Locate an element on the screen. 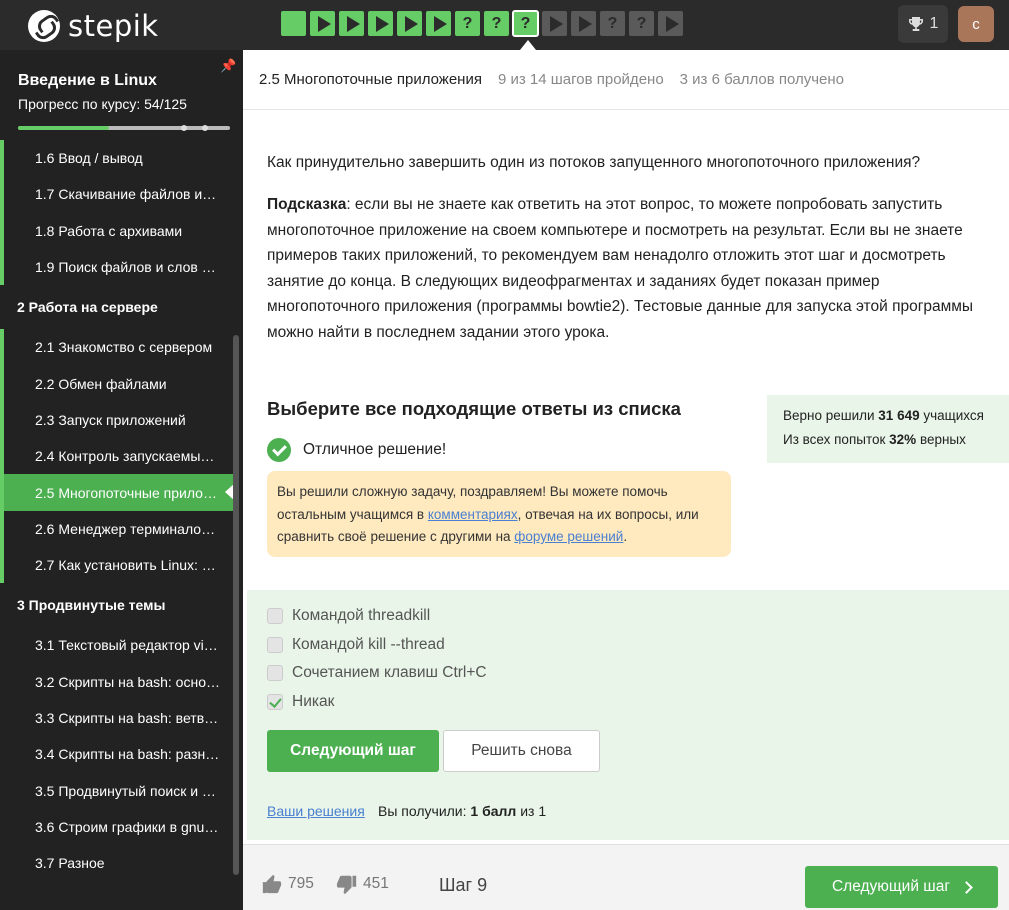  step-6-play-tile is located at coordinates (438, 23).